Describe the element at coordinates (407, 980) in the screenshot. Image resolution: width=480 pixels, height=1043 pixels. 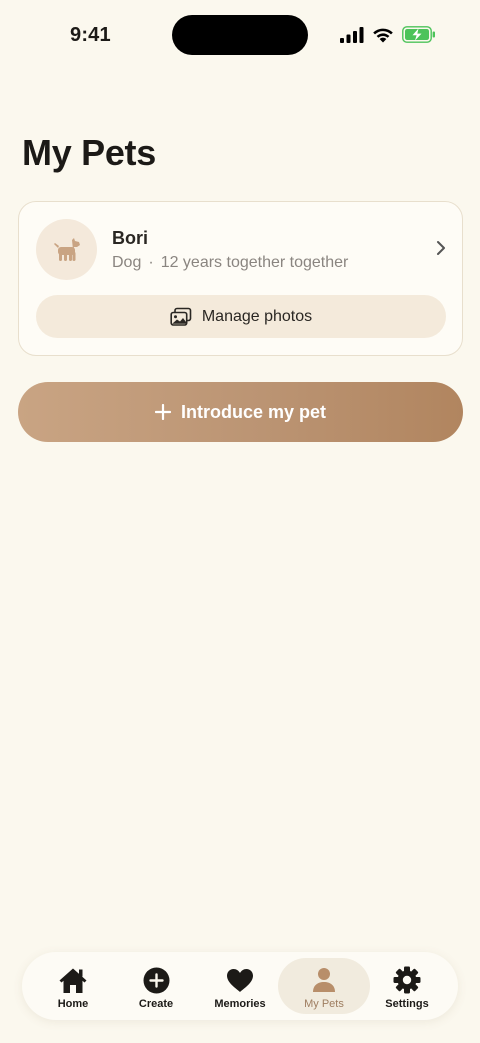
I see `gear-icon` at that location.